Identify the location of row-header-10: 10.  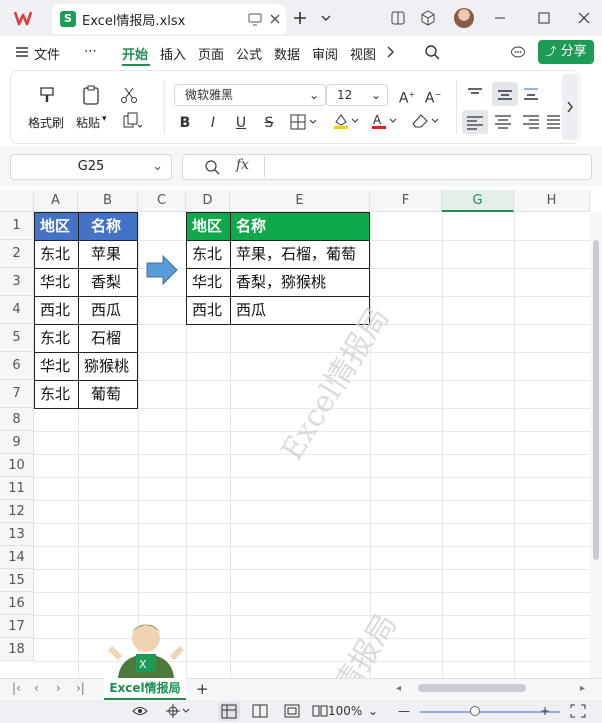
(17, 465).